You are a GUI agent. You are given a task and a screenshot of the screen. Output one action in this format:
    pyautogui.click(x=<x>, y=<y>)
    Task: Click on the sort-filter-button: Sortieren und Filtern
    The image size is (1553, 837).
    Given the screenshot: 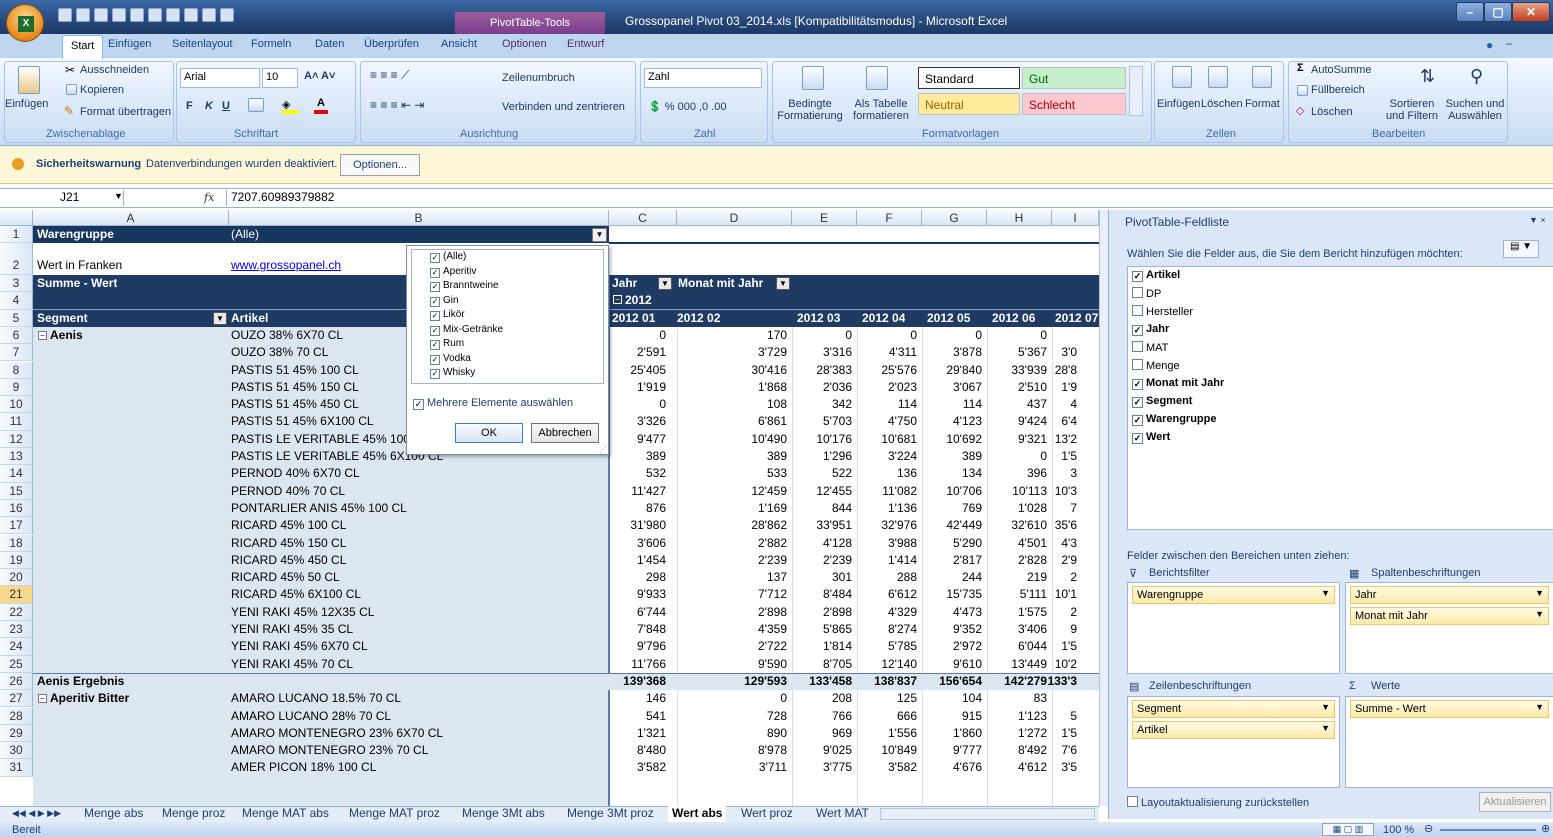 What is the action you would take?
    pyautogui.click(x=1412, y=110)
    